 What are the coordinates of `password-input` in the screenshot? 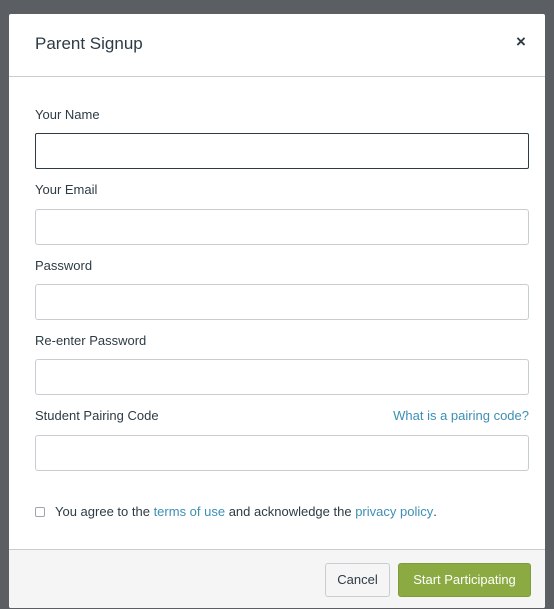 It's located at (282, 302).